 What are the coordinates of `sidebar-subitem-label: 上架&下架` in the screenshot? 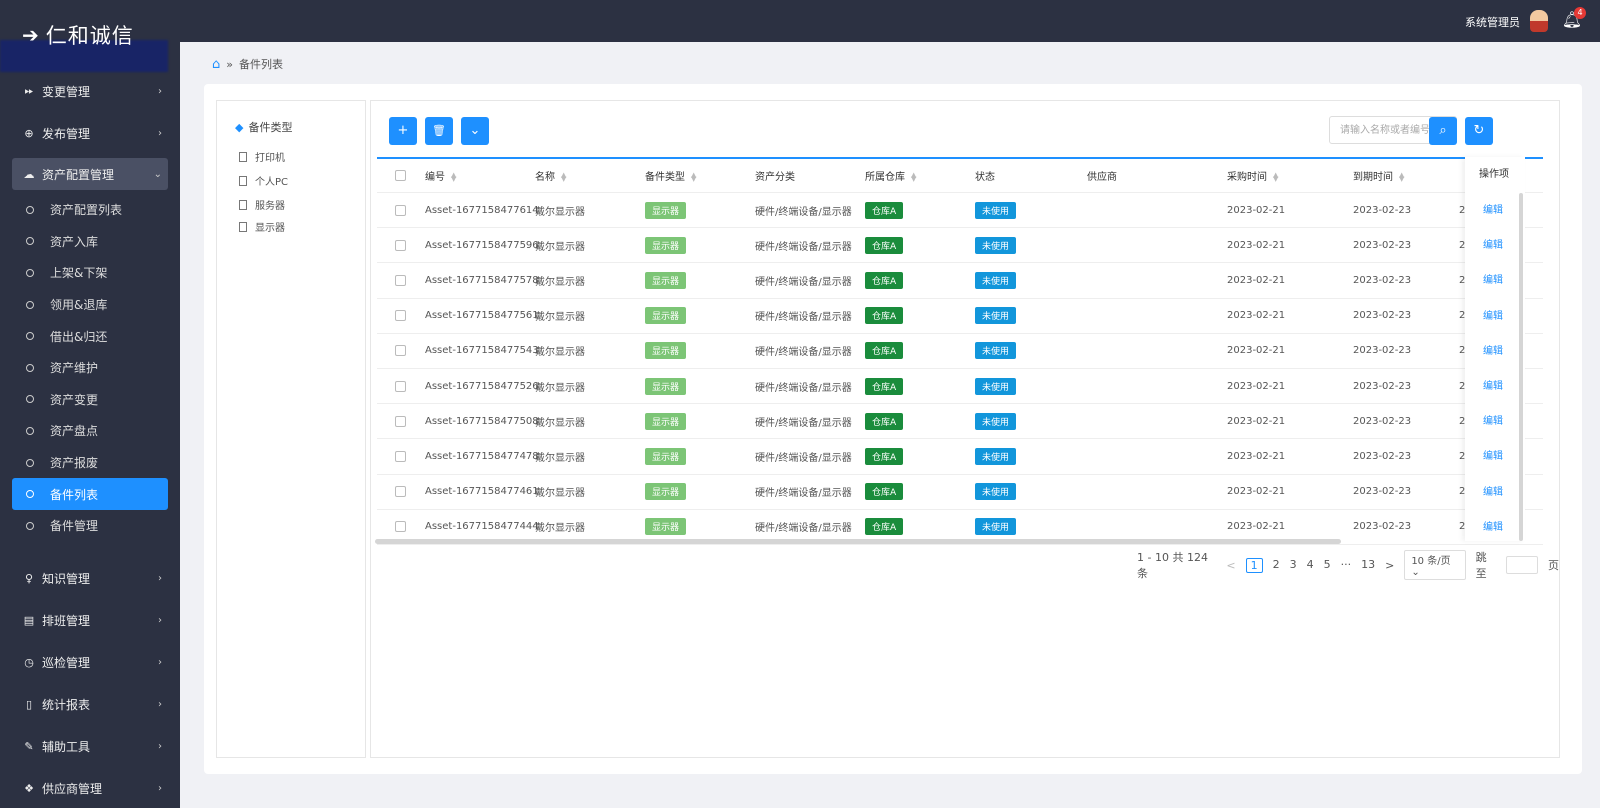 It's located at (79, 273).